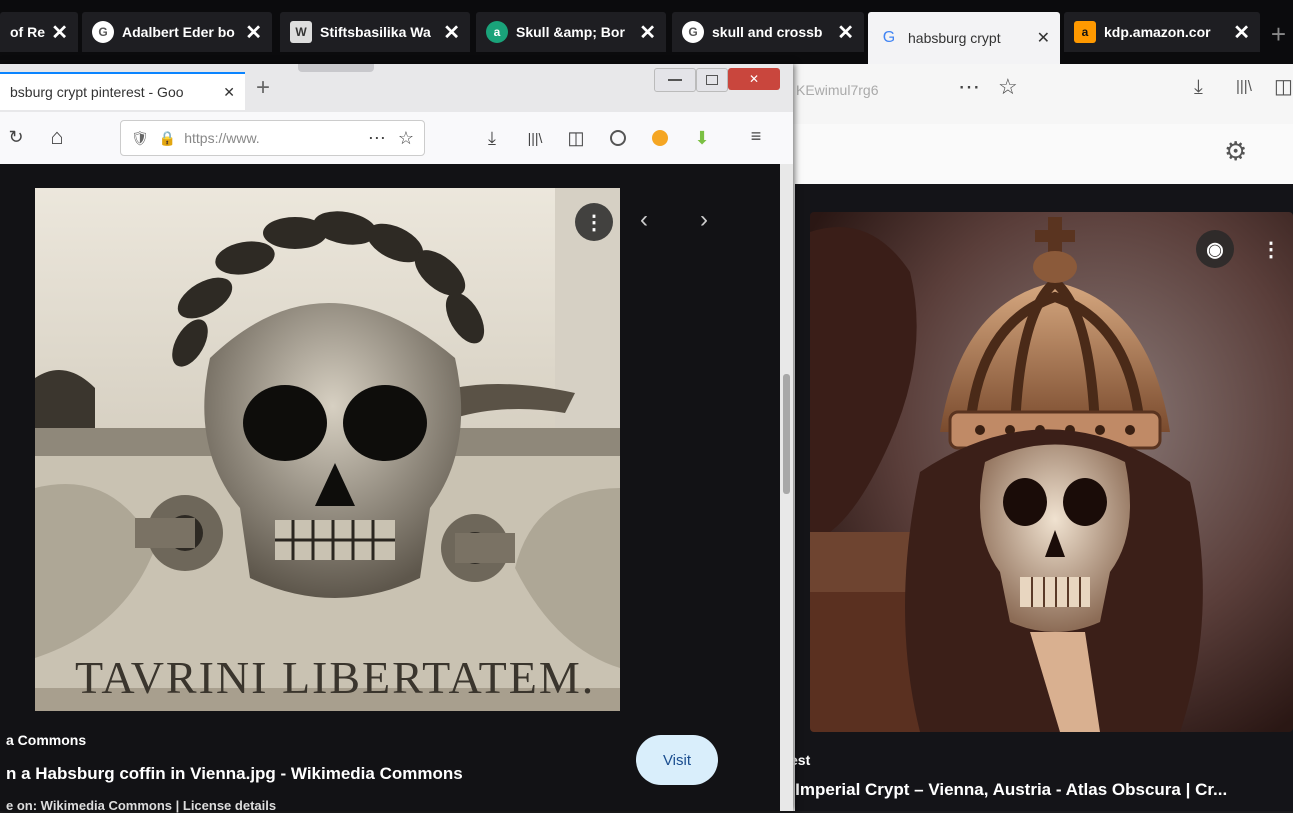  What do you see at coordinates (57, 137) in the screenshot?
I see `home-icon: ⌂` at bounding box center [57, 137].